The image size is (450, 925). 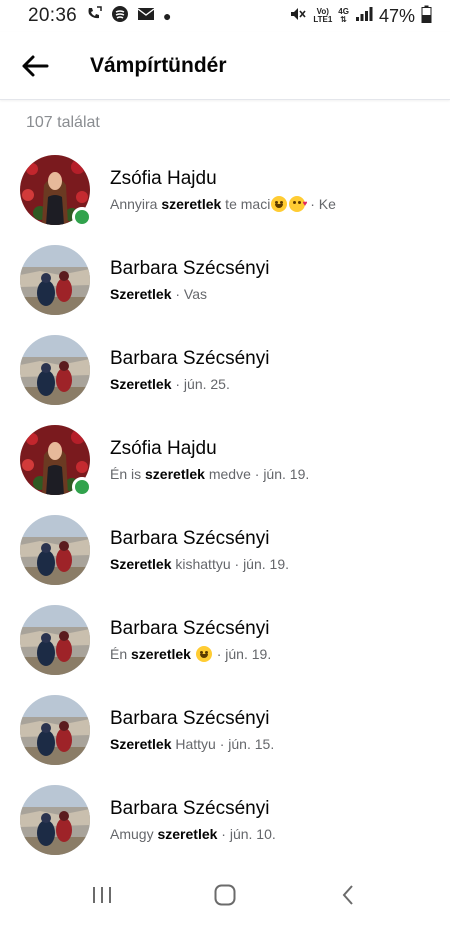 I want to click on result-row: Barbara Szécsényi Szeretlek · jún. 25., so click(x=225, y=370).